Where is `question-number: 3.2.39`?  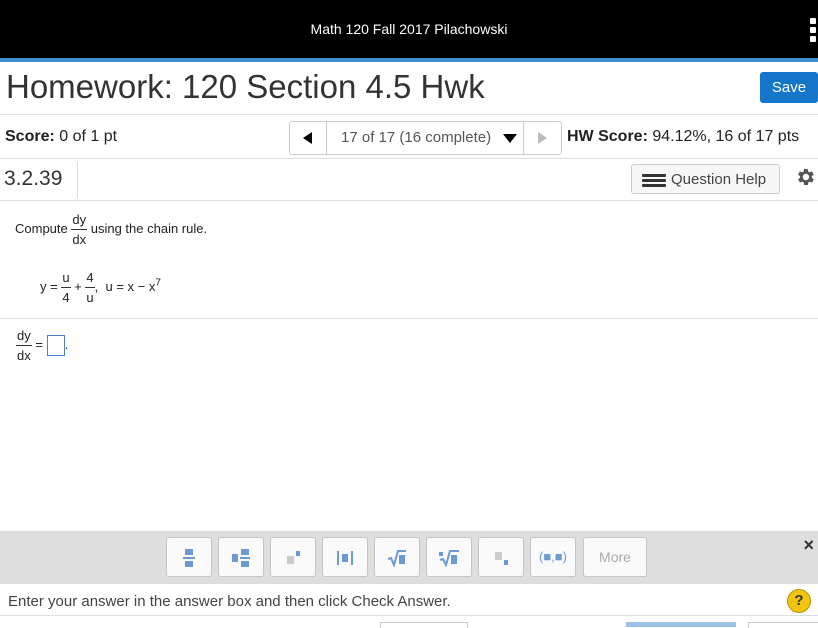 question-number: 3.2.39 is located at coordinates (33, 178).